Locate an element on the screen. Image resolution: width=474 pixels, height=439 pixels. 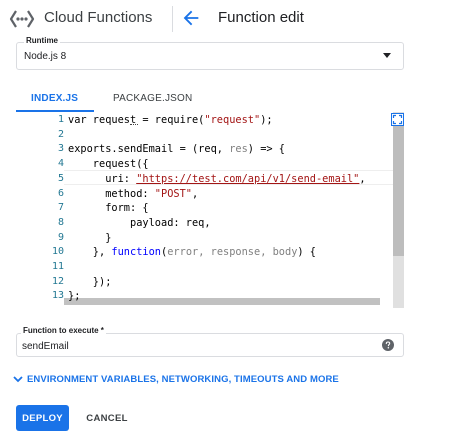
code-token: }; is located at coordinates (74, 296).